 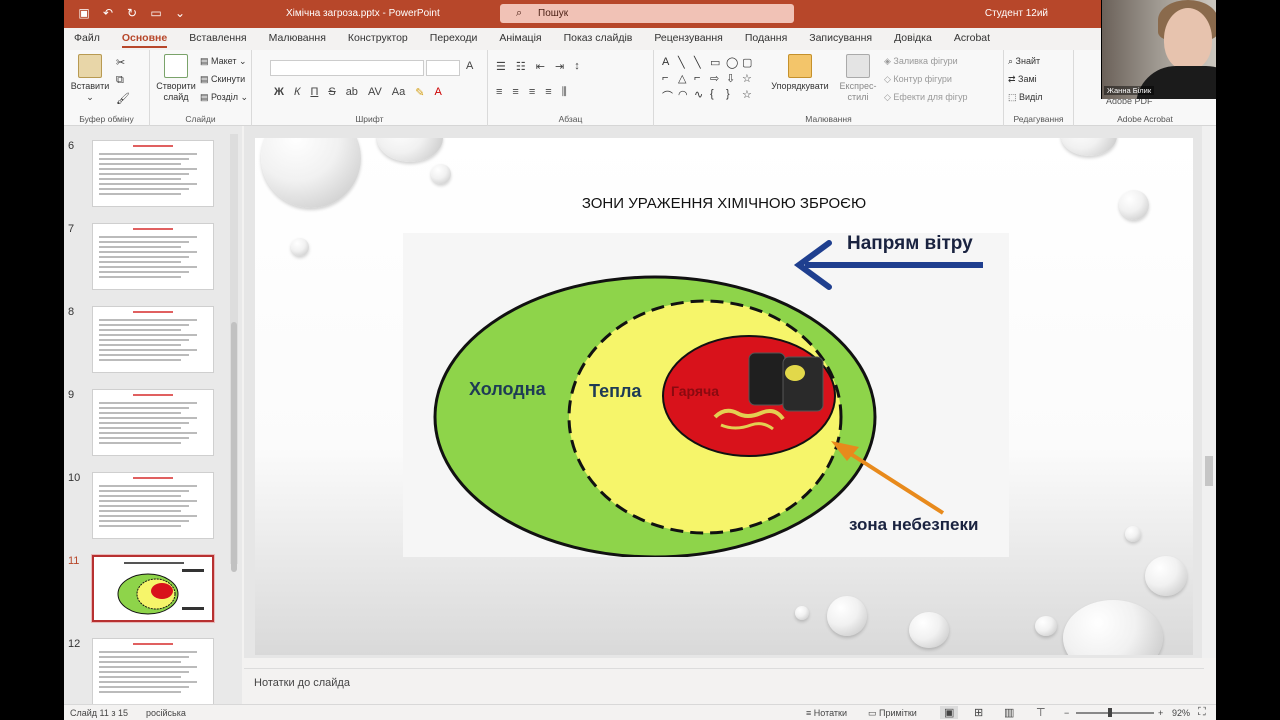 I want to click on tab-0: Файл, so click(x=87, y=39).